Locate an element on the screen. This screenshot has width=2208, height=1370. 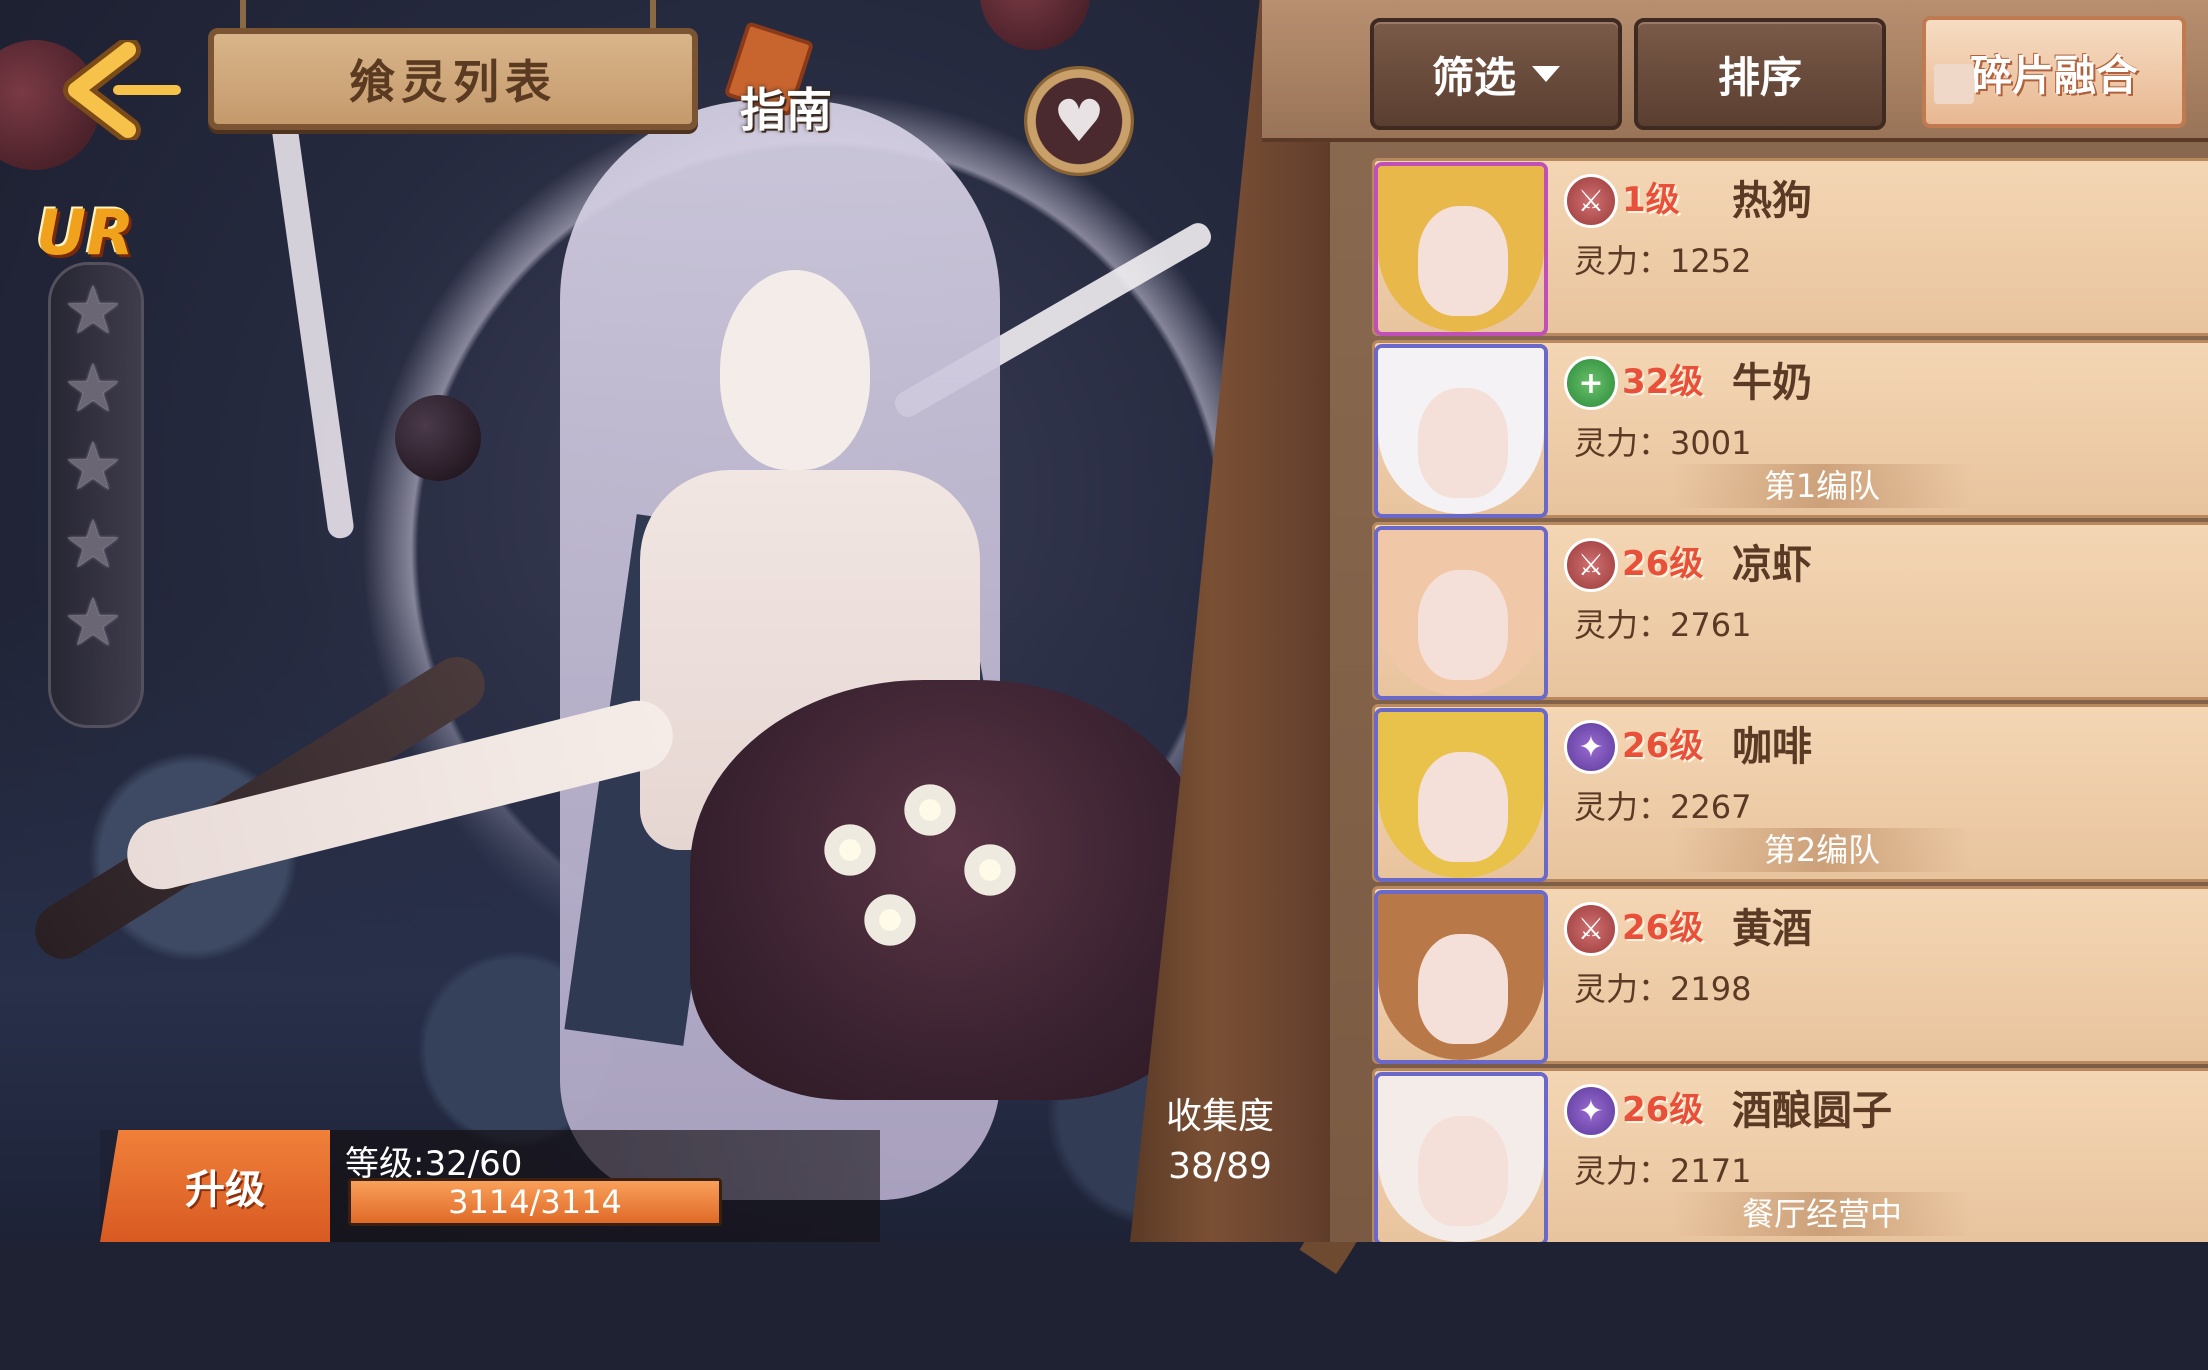
character-card: ⚔ 1级 热狗 灵力：1252 is located at coordinates (1790, 247).